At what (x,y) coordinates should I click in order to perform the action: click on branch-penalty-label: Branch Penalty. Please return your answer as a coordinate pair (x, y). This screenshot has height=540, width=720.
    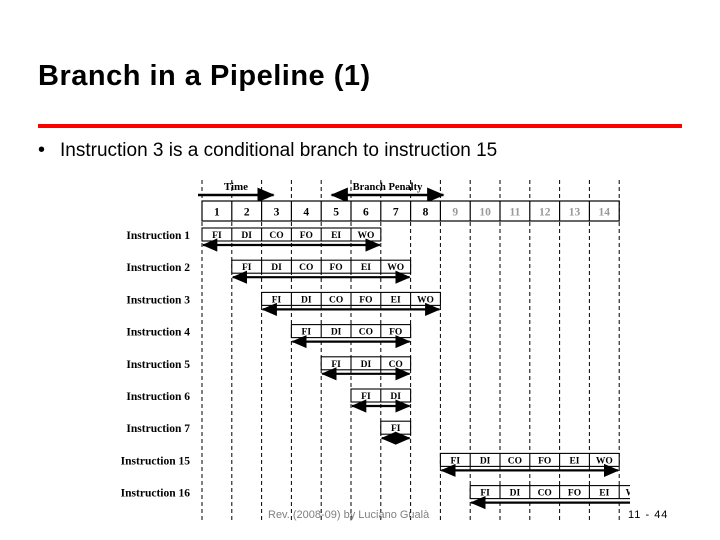
    Looking at the image, I should click on (388, 187).